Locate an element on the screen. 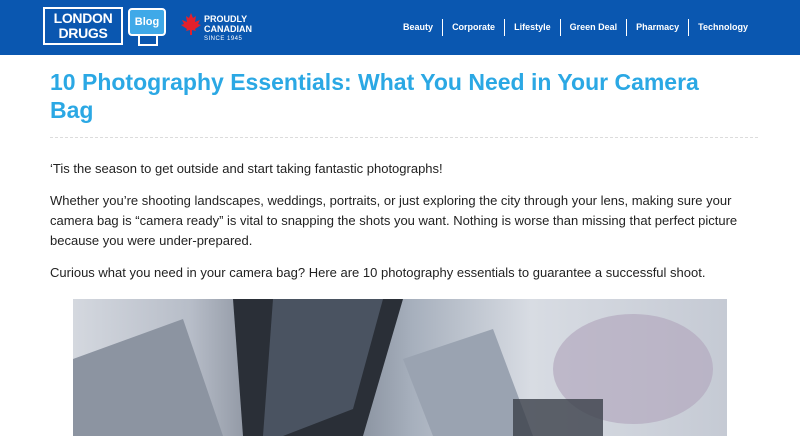 The image size is (800, 436). logo-line2: DRUGS is located at coordinates (83, 33).